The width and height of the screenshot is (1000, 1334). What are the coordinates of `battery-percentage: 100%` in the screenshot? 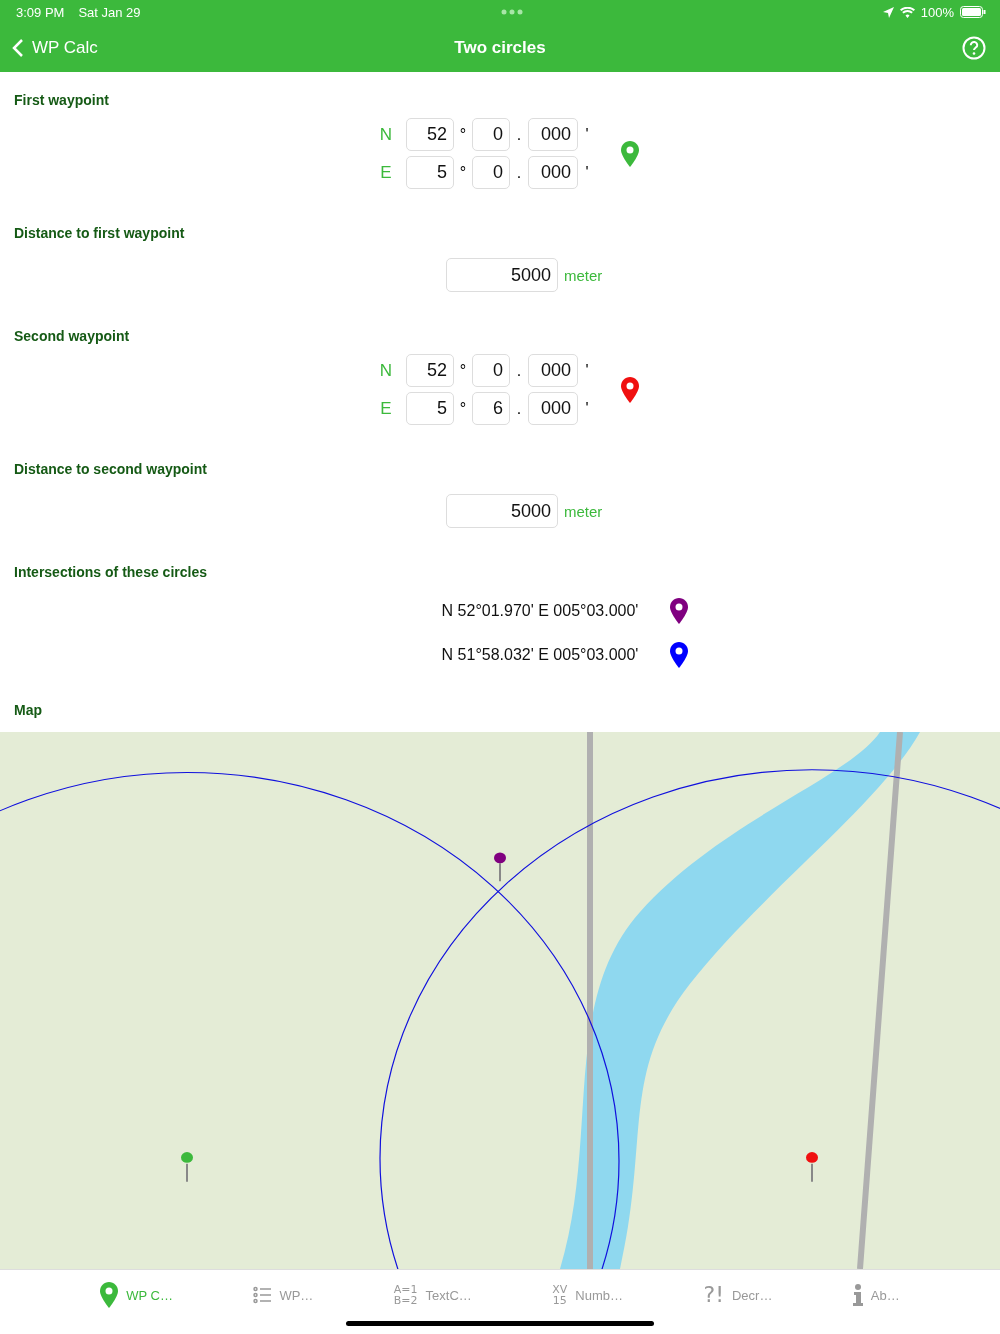 It's located at (937, 12).